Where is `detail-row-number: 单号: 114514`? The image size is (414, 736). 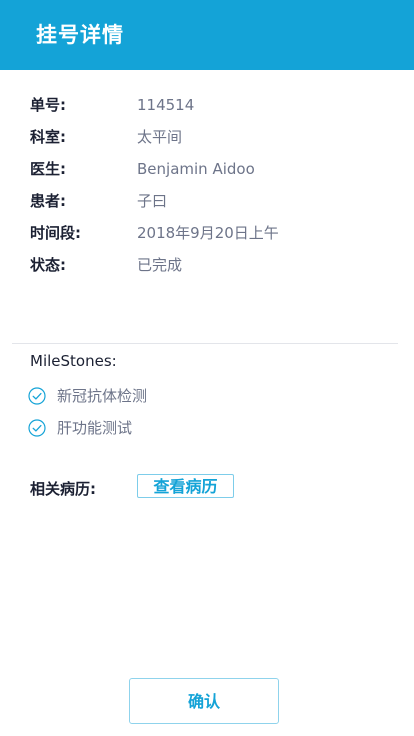 detail-row-number: 单号: 114514 is located at coordinates (210, 105).